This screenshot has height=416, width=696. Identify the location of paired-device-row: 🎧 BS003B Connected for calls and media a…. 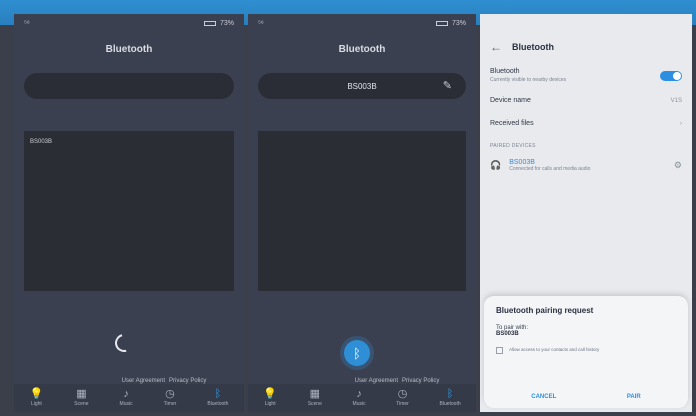
(586, 165).